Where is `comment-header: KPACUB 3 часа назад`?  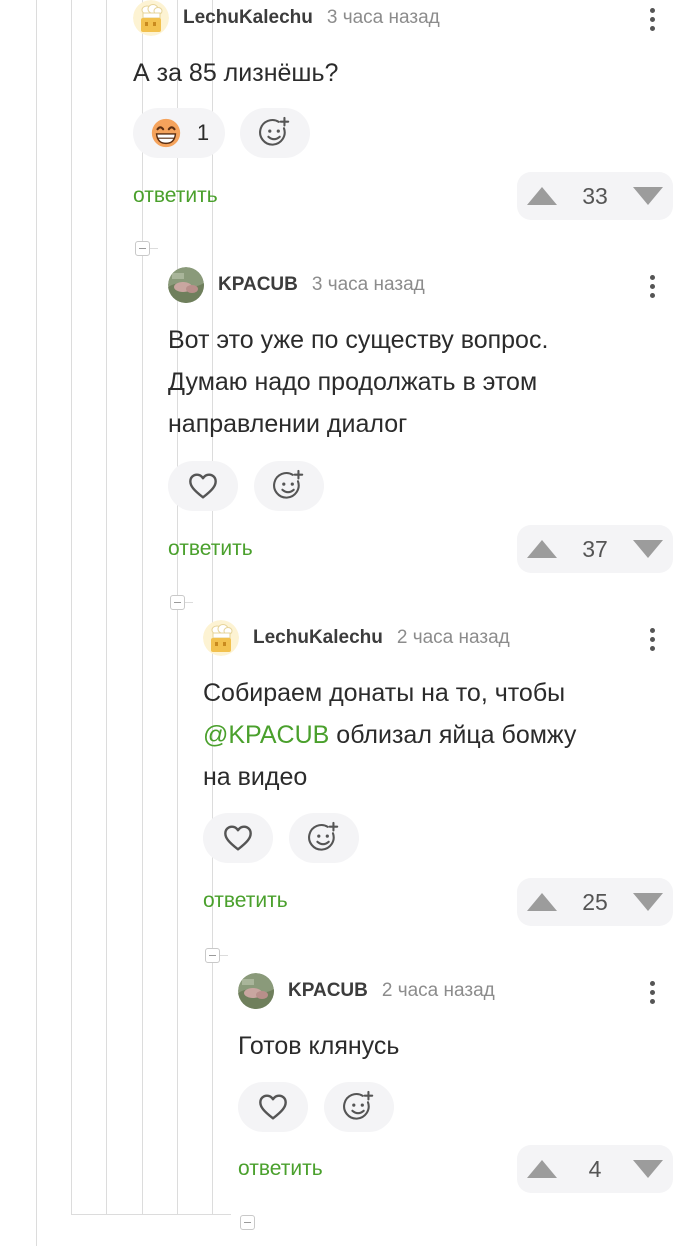
comment-header: KPACUB 3 часа назад is located at coordinates (296, 285).